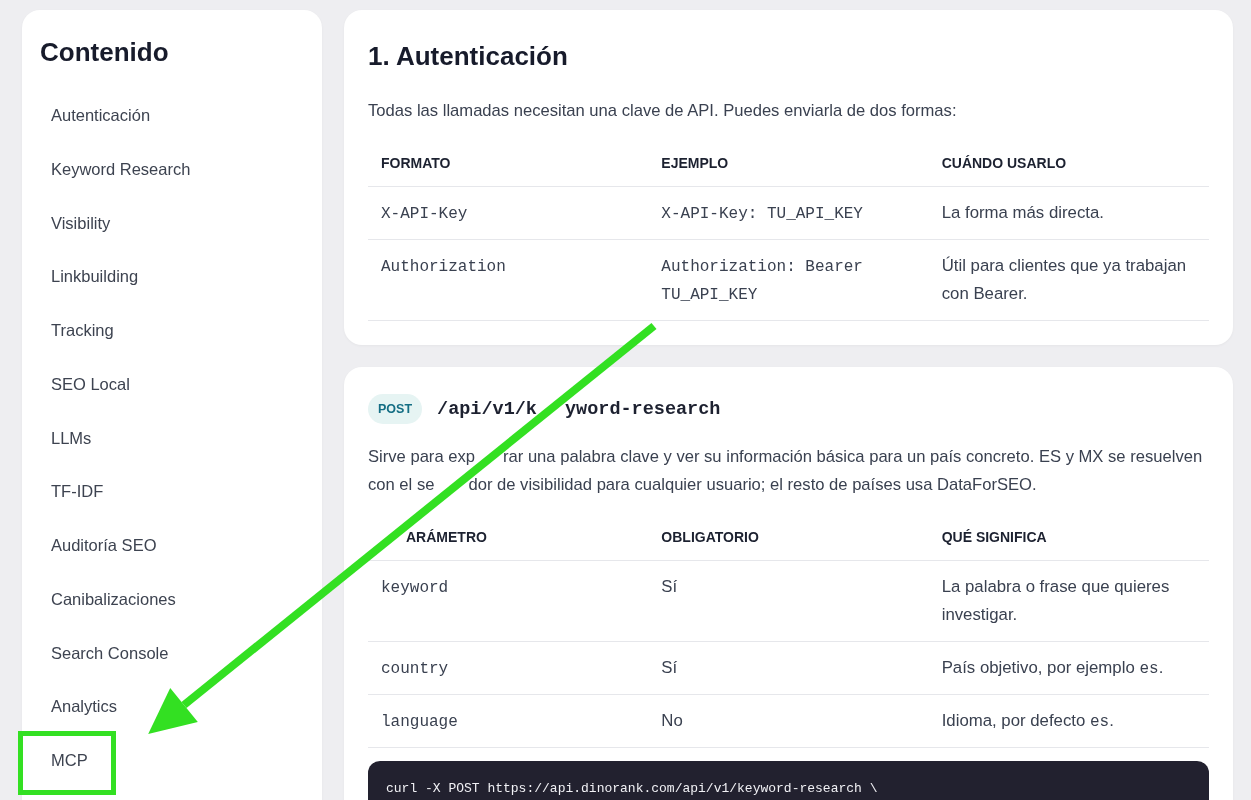 Image resolution: width=1251 pixels, height=800 pixels. I want to click on table-cell: keyword, so click(508, 601).